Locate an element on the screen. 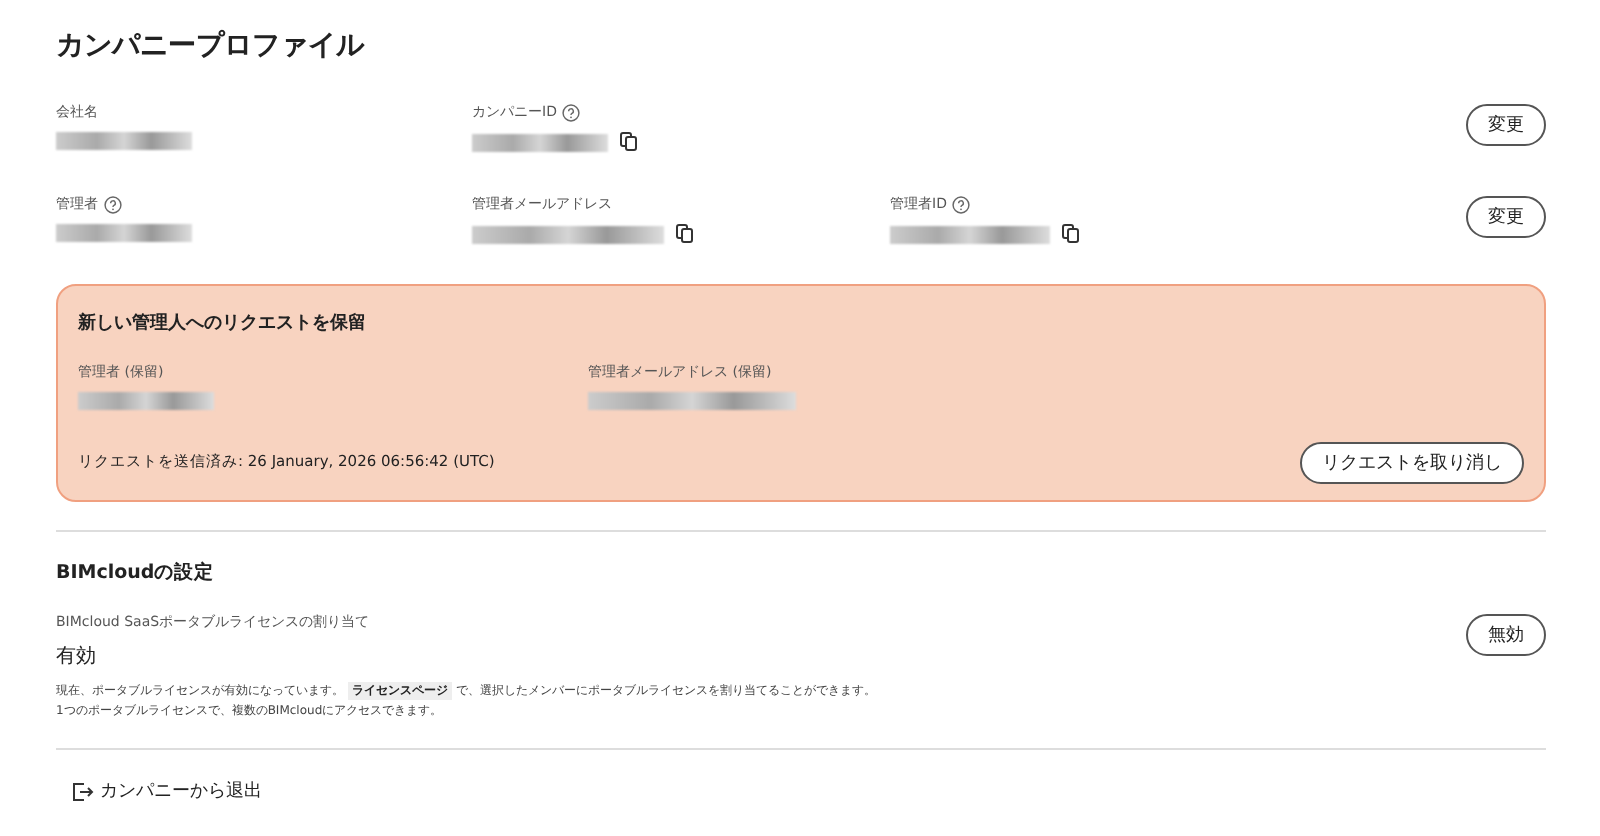 This screenshot has width=1600, height=836. disable-button: 無効 is located at coordinates (1506, 635).